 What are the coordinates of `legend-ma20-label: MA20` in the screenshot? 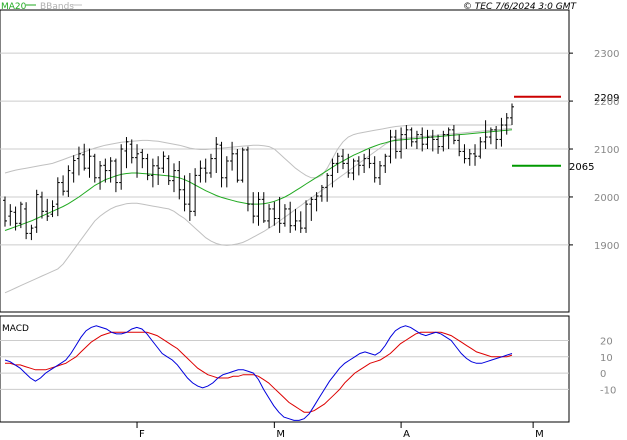 It's located at (14, 7).